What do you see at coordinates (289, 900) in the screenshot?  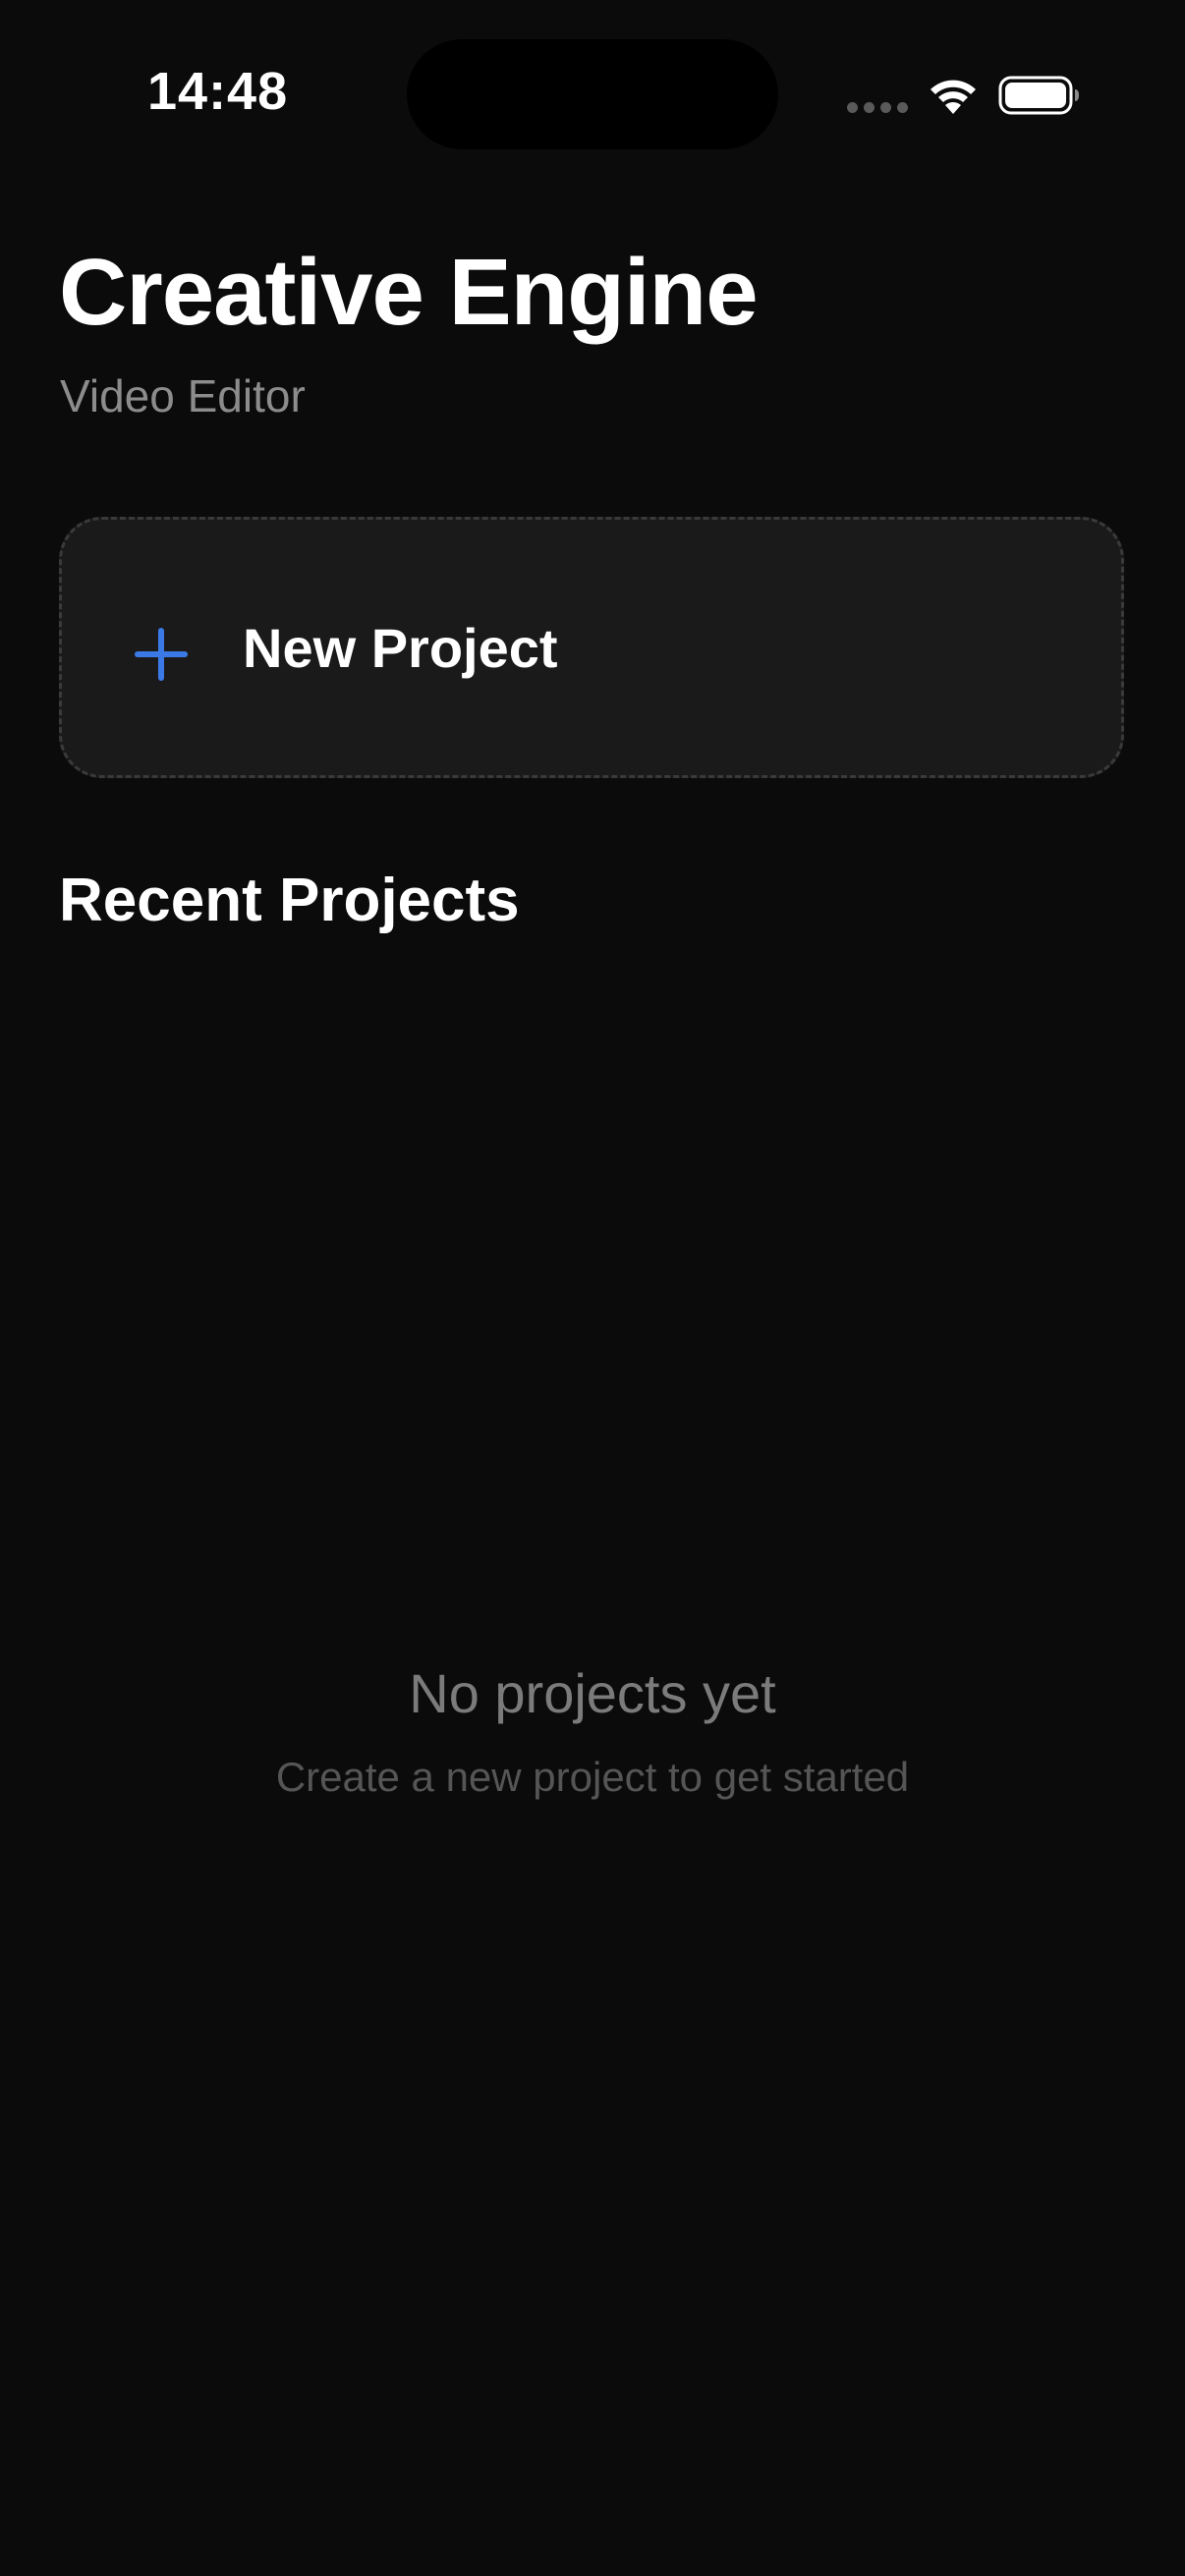 I see `recent-projects-heading: Recent Projects` at bounding box center [289, 900].